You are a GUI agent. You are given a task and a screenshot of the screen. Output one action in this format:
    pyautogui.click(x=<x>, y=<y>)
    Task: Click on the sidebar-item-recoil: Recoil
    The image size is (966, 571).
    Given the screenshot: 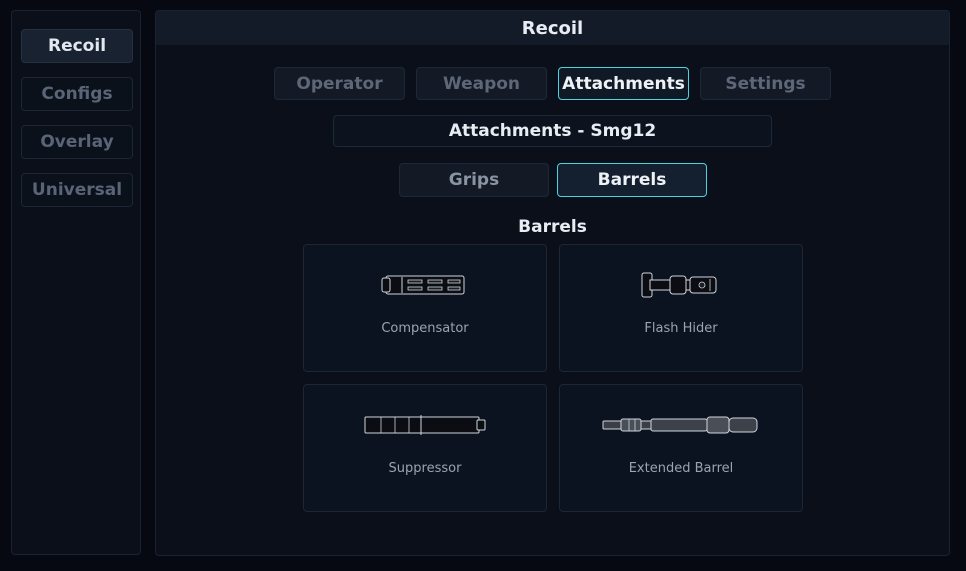 What is the action you would take?
    pyautogui.click(x=77, y=46)
    